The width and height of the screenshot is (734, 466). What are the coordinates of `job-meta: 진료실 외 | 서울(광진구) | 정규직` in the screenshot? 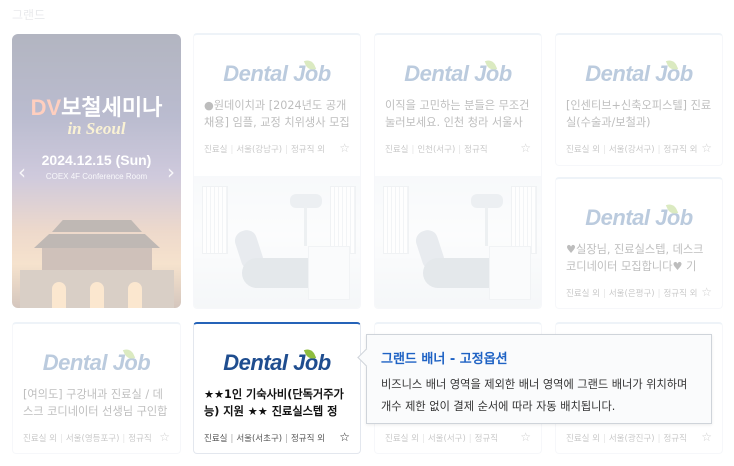 It's located at (626, 439).